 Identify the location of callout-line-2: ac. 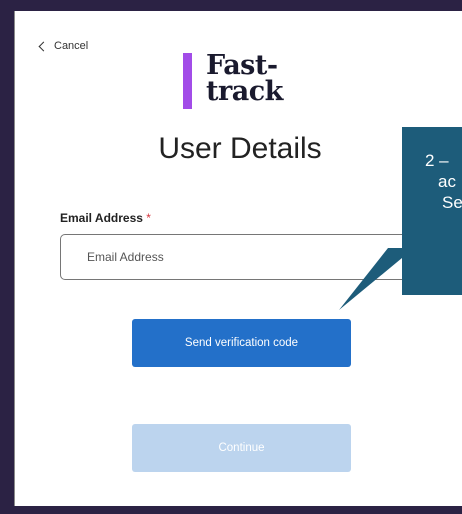
(447, 181).